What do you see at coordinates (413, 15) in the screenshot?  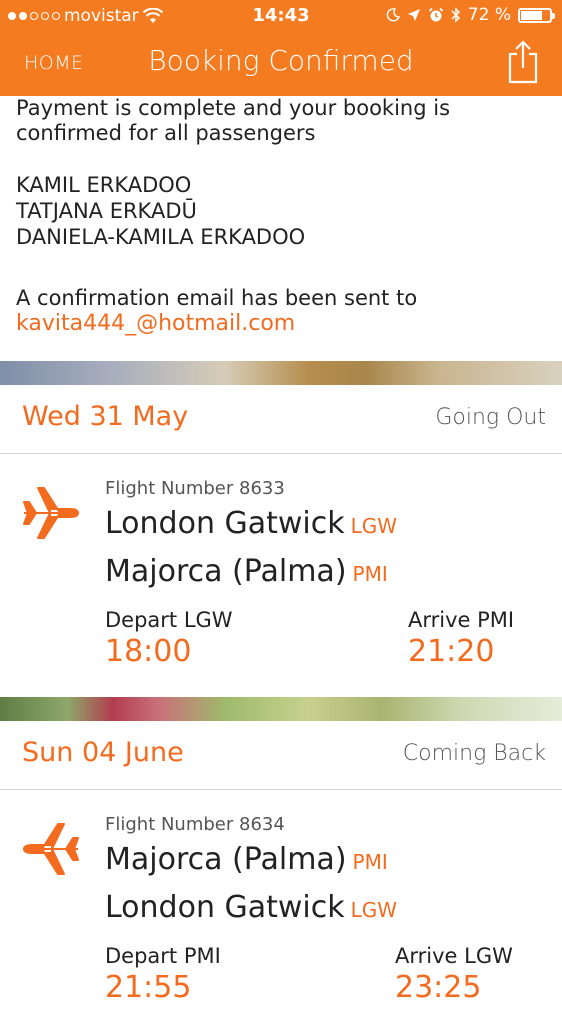 I see `location-arrow-icon` at bounding box center [413, 15].